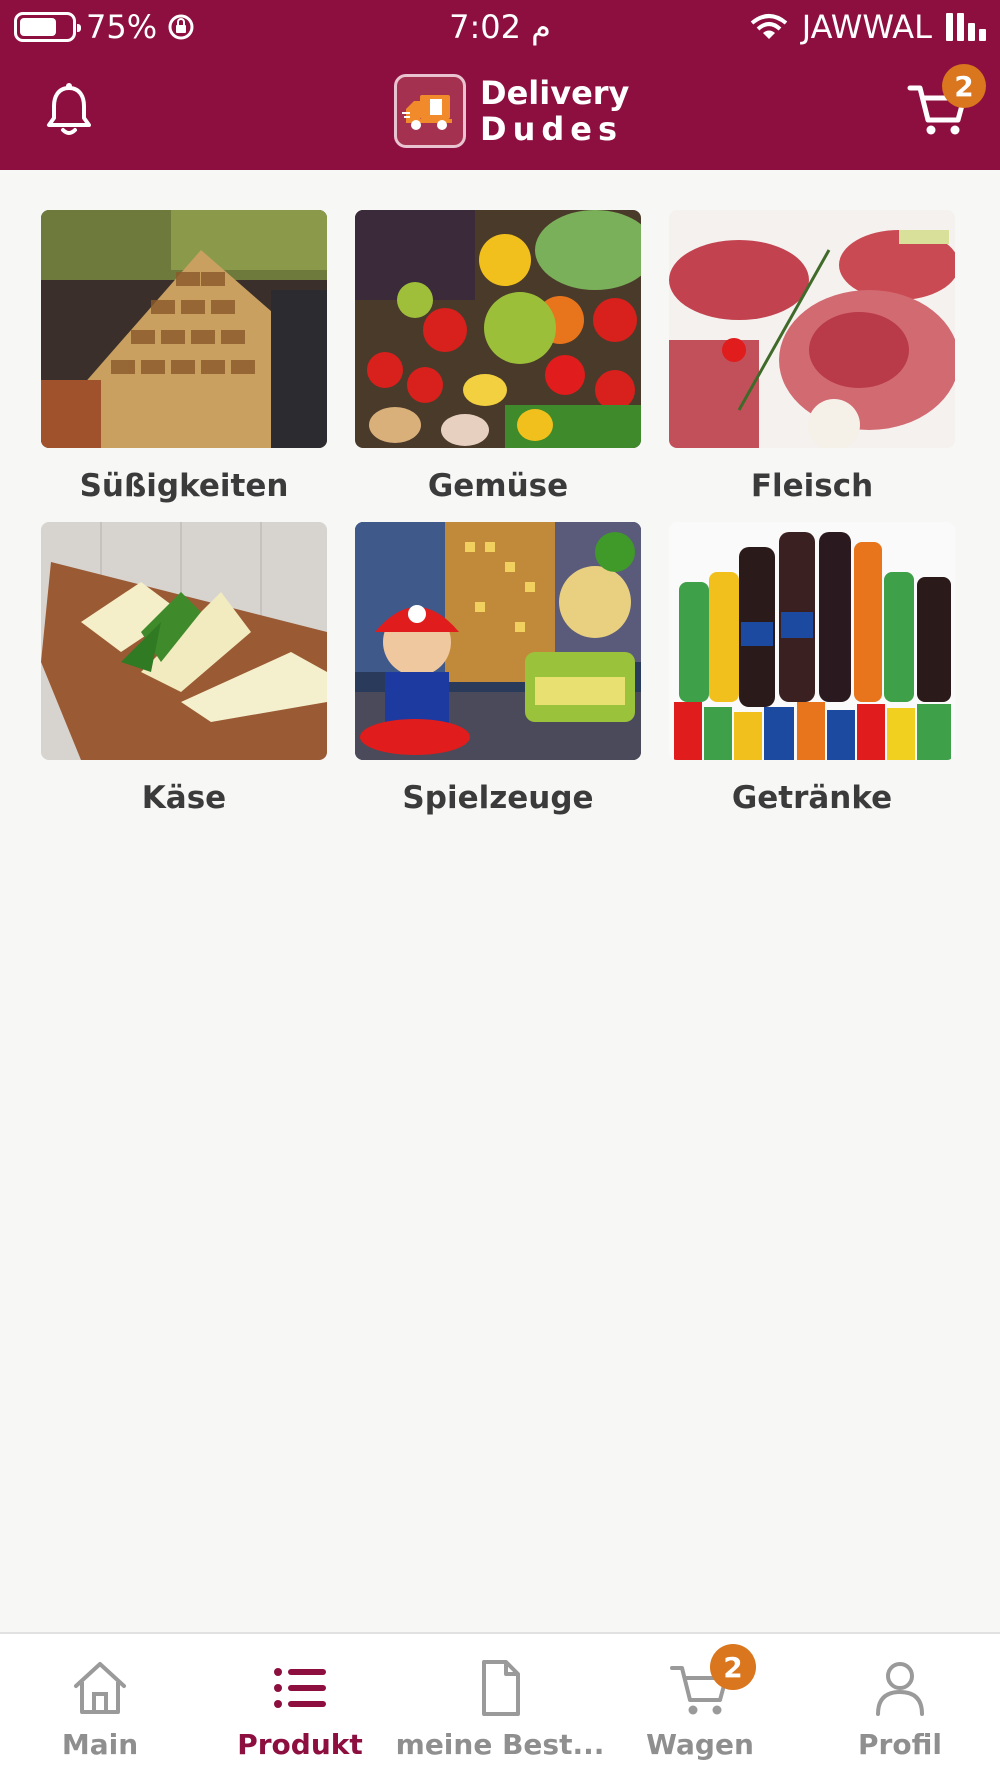 Image resolution: width=1000 pixels, height=1778 pixels. I want to click on app-logo: Delivery Dudes, so click(511, 111).